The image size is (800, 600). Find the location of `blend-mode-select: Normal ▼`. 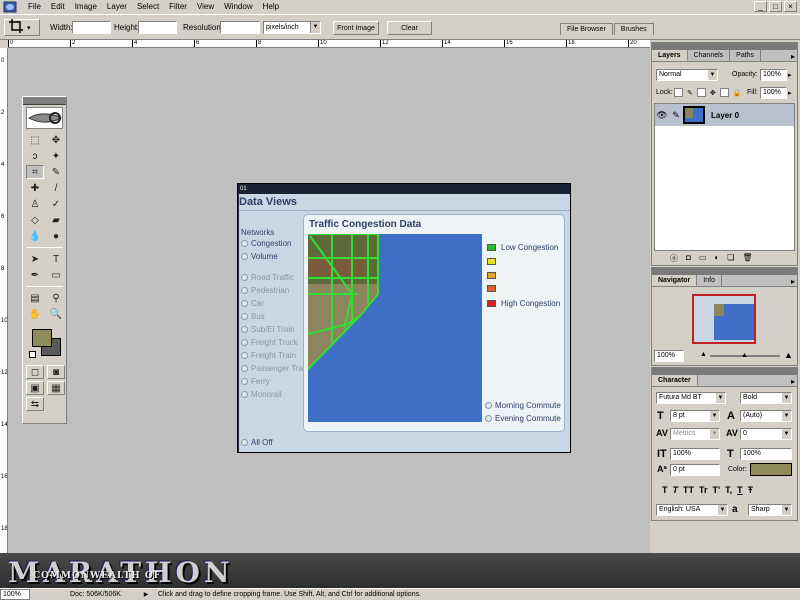

blend-mode-select: Normal ▼ is located at coordinates (687, 75).